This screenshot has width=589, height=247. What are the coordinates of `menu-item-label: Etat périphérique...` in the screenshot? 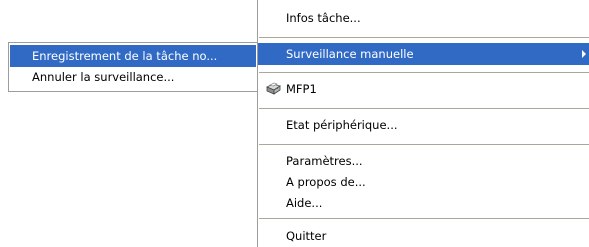 It's located at (342, 125).